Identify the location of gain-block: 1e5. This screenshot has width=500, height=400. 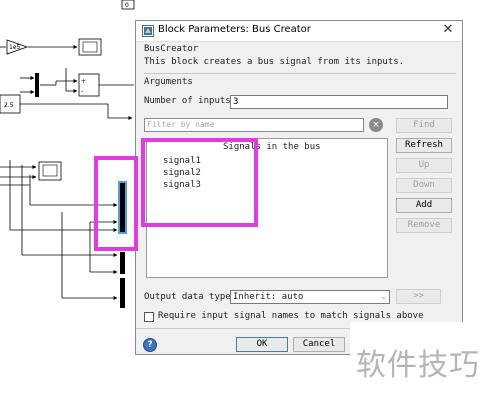
(17, 47).